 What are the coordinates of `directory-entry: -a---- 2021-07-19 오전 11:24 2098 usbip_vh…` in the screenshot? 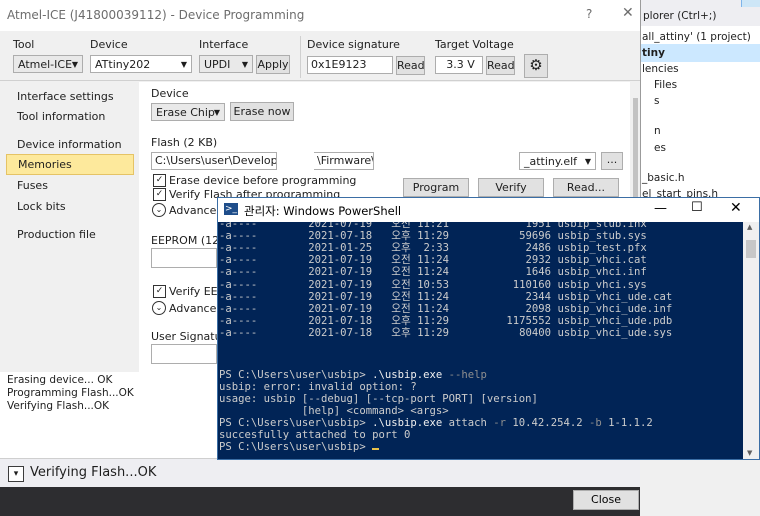 It's located at (445, 309).